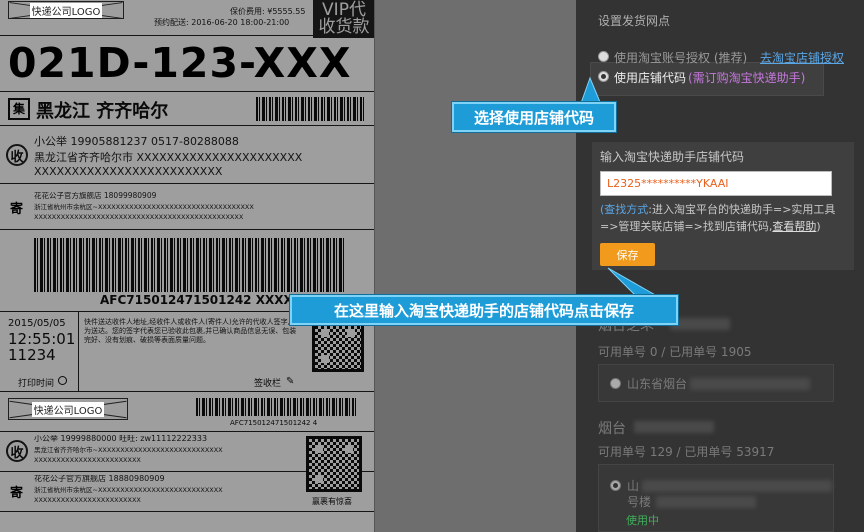 The height and width of the screenshot is (532, 864). What do you see at coordinates (622, 188) in the screenshot?
I see `callout-arrows` at bounding box center [622, 188].